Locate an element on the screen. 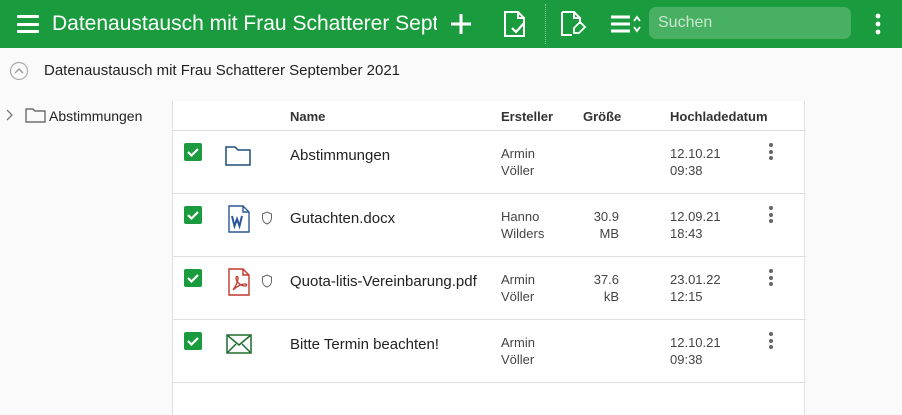 This screenshot has height=415, width=902. word-document-icon is located at coordinates (239, 221).